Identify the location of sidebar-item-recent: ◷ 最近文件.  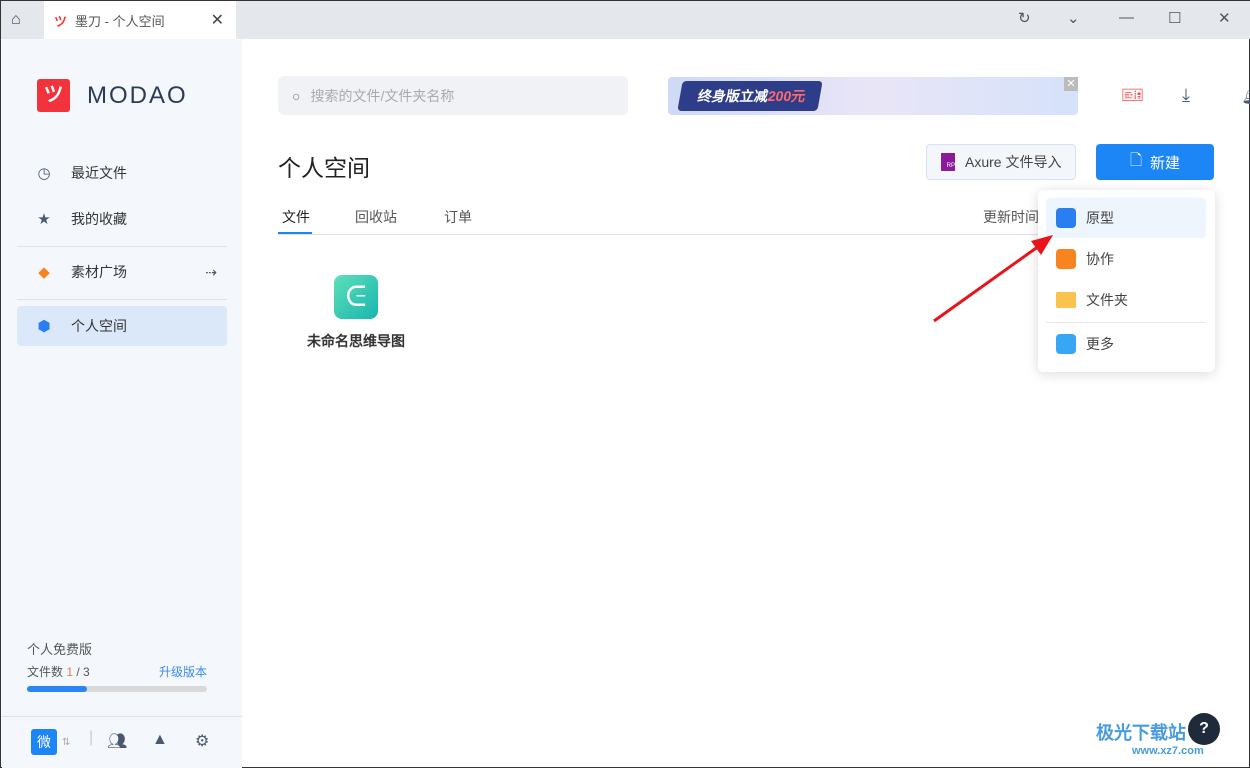
(122, 173).